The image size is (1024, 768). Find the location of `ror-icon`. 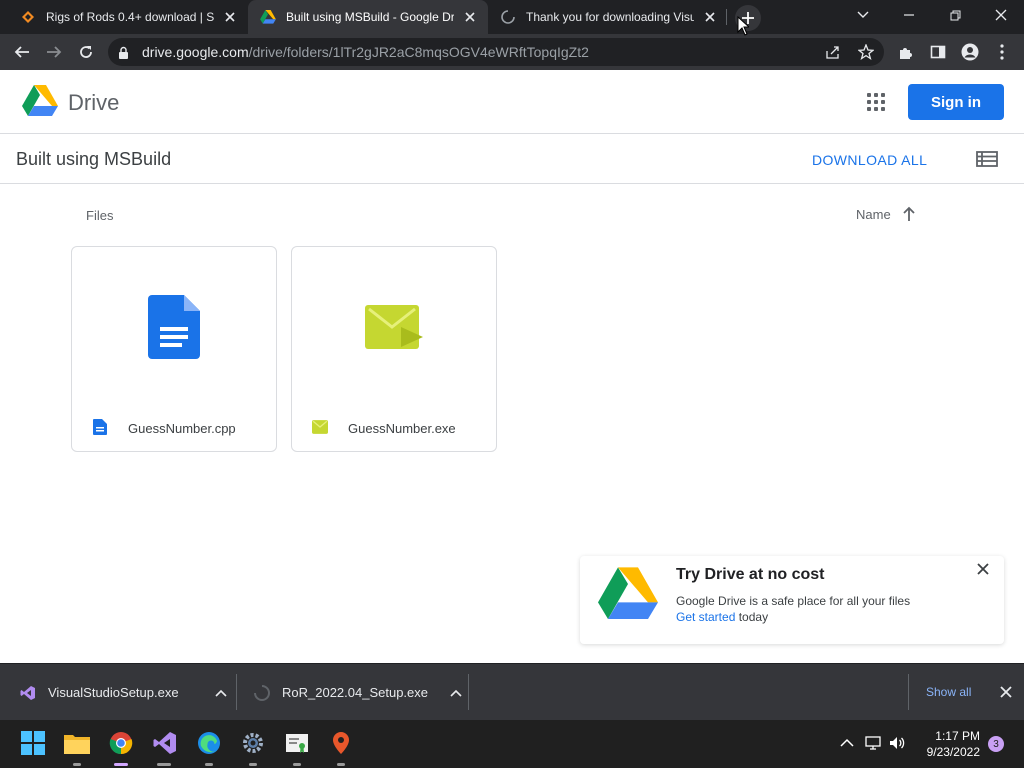

ror-icon is located at coordinates (28, 17).